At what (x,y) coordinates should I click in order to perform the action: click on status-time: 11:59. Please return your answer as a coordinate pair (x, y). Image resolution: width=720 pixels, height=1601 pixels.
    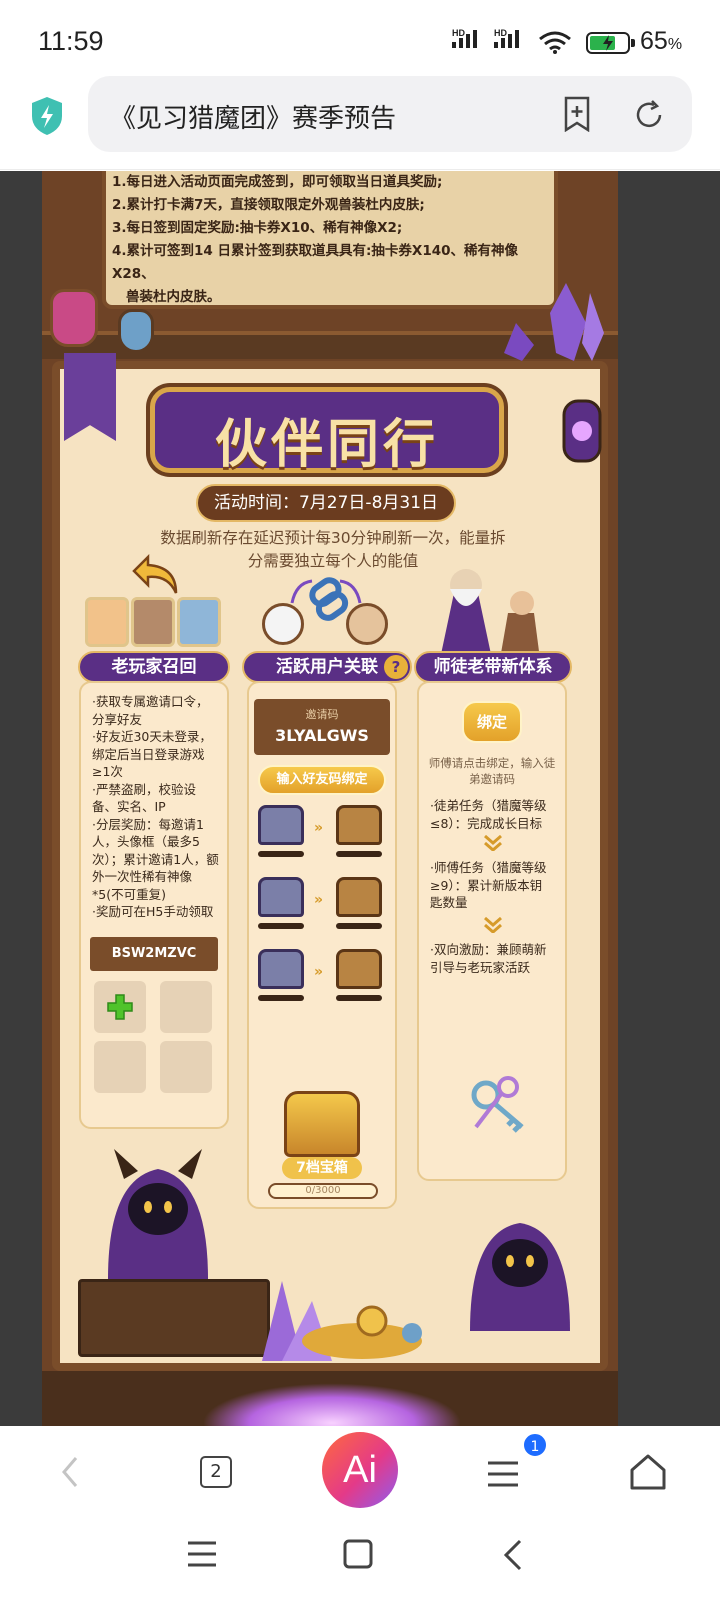
    Looking at the image, I should click on (71, 41).